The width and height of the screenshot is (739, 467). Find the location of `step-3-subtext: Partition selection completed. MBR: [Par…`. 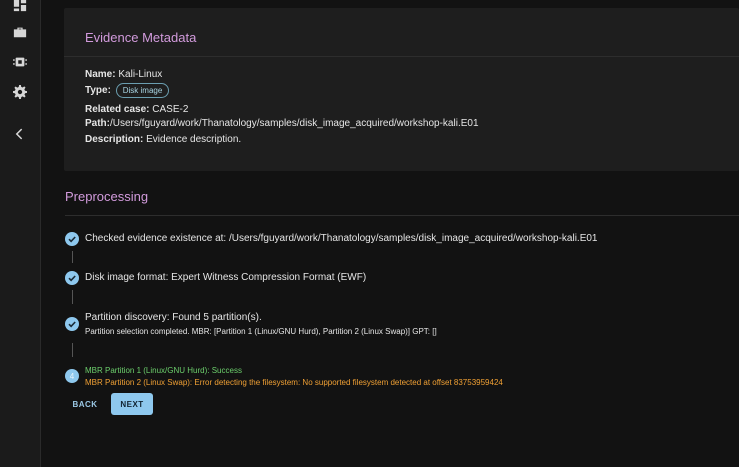

step-3-subtext: Partition selection completed. MBR: [Par… is located at coordinates (261, 331).